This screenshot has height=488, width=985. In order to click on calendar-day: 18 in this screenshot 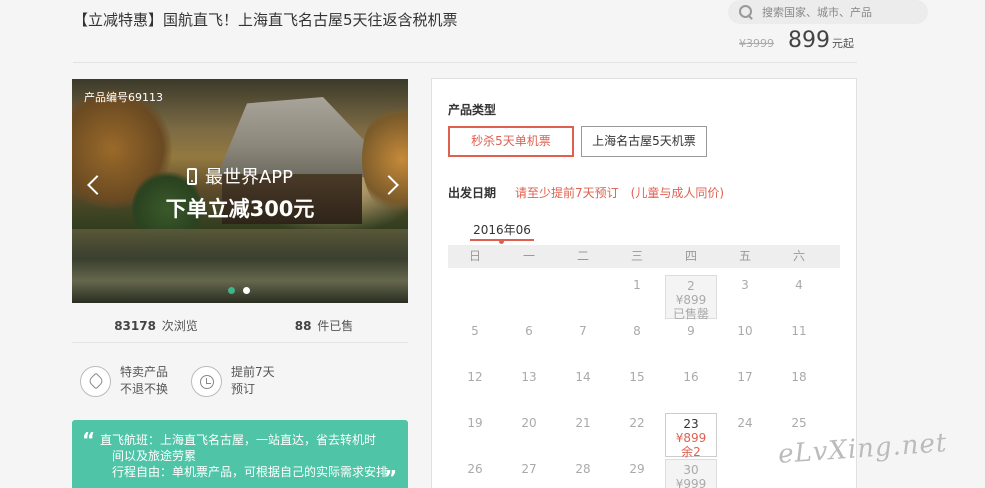, I will do `click(799, 389)`.